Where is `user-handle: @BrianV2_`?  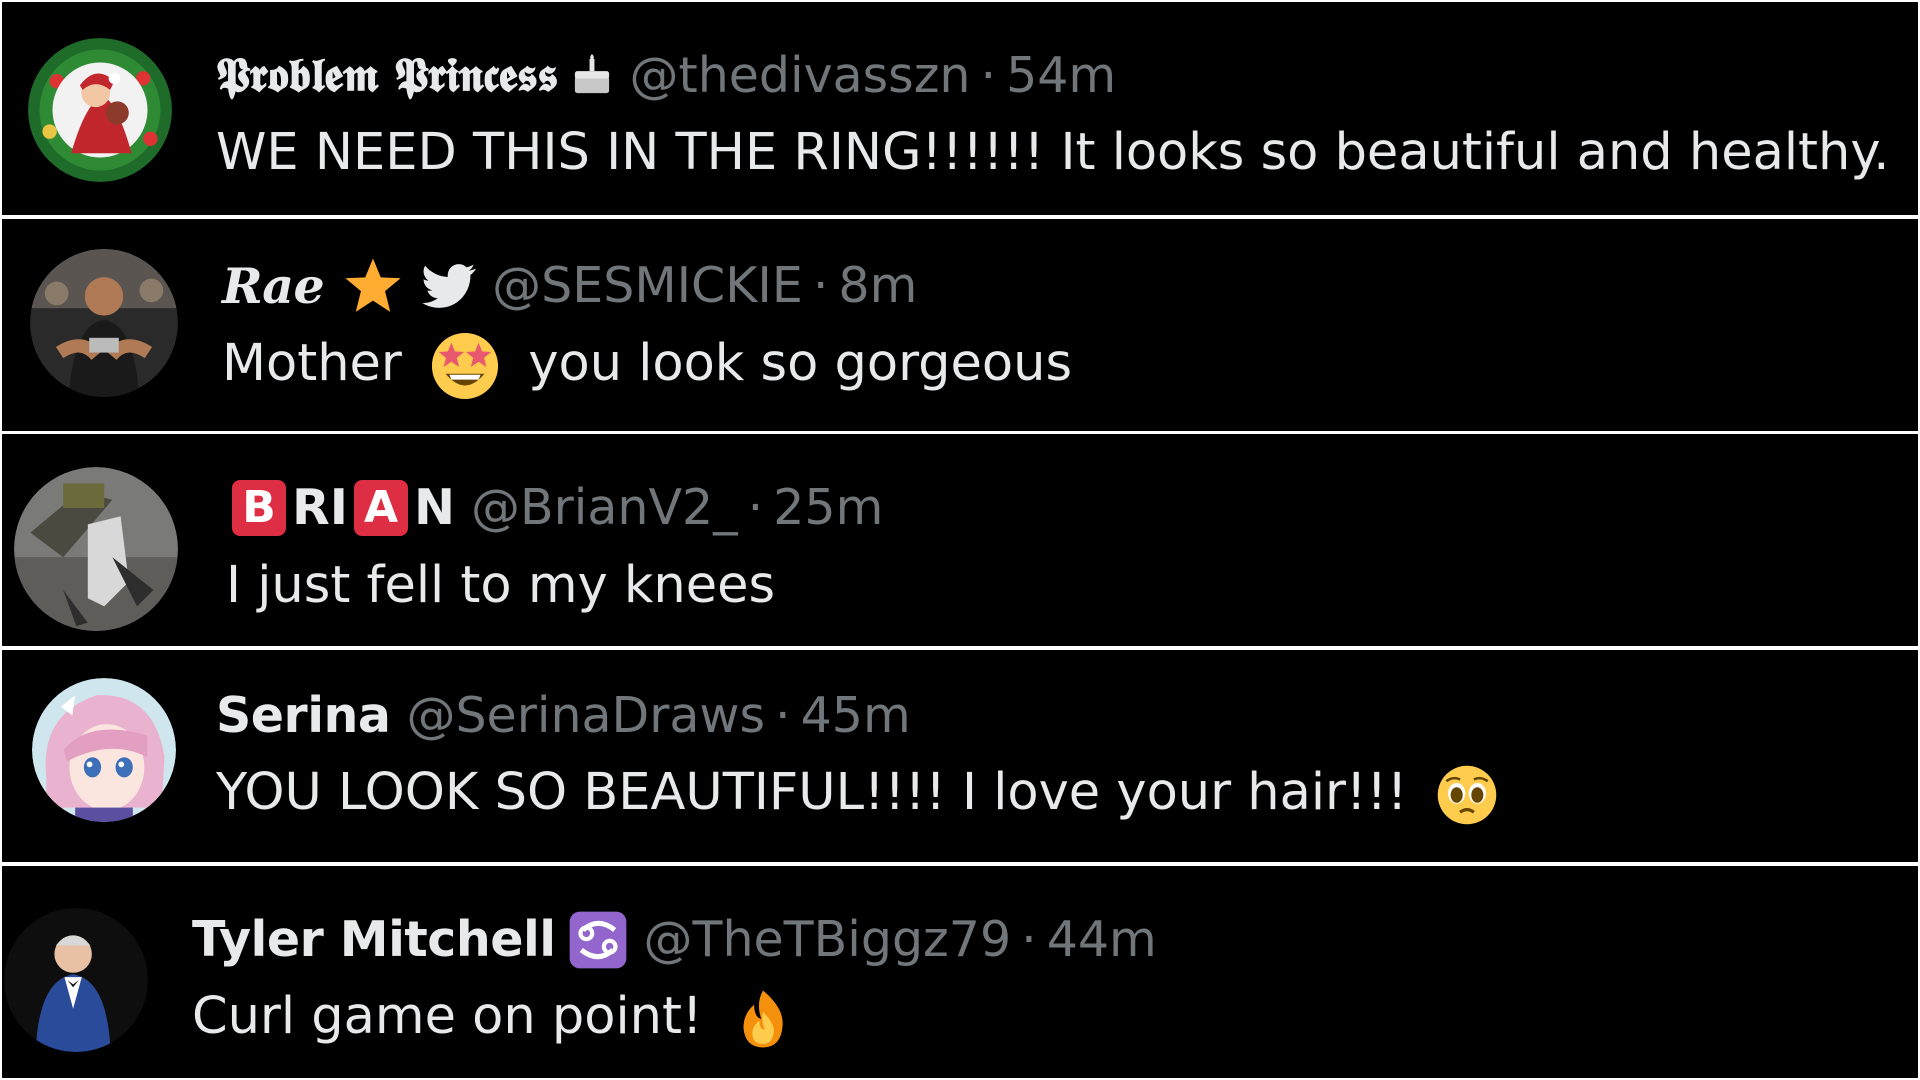
user-handle: @BrianV2_ is located at coordinates (604, 508).